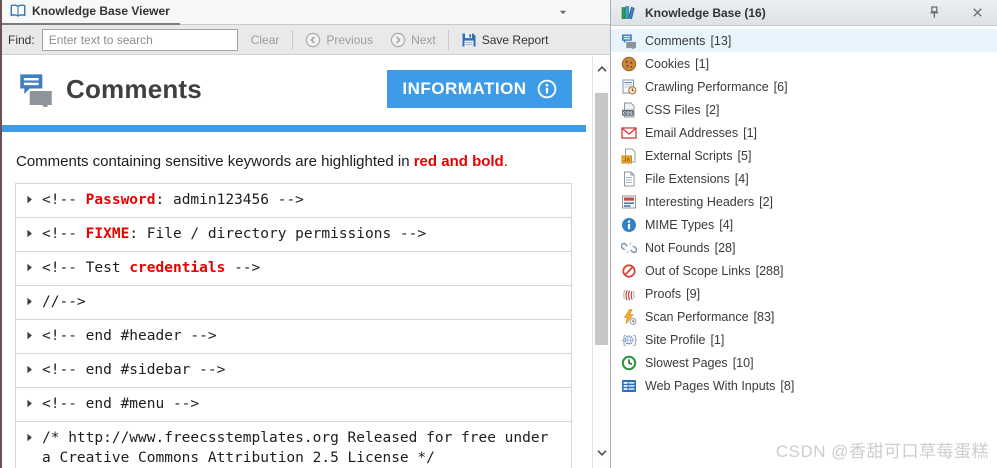 The width and height of the screenshot is (997, 468). Describe the element at coordinates (787, 385) in the screenshot. I see `sidebar-item-count: [8]` at that location.